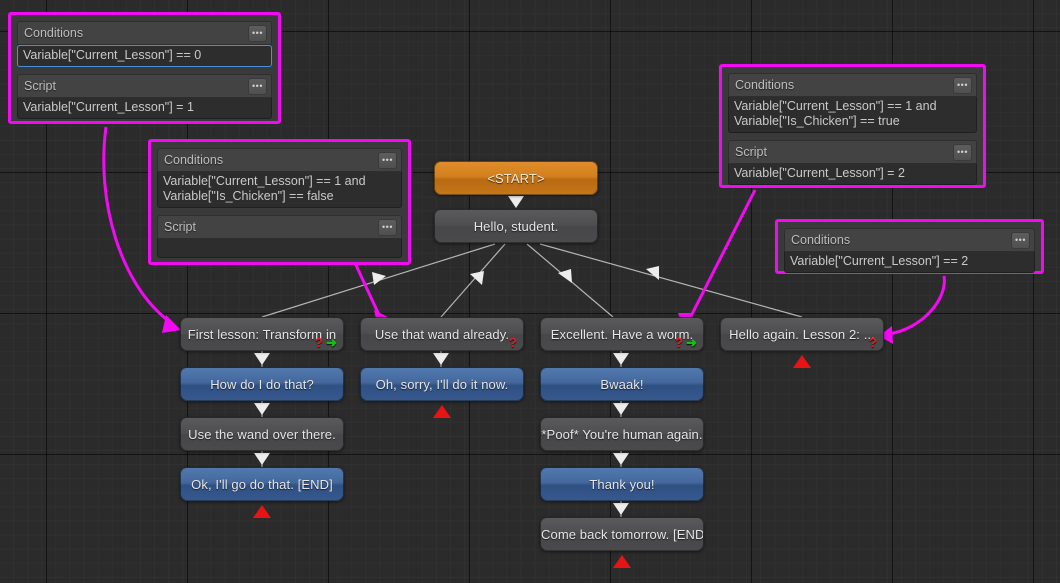 This screenshot has width=1060, height=583. Describe the element at coordinates (144, 56) in the screenshot. I see `property-field-input: Variable["Current_Lesson"] == 0` at that location.